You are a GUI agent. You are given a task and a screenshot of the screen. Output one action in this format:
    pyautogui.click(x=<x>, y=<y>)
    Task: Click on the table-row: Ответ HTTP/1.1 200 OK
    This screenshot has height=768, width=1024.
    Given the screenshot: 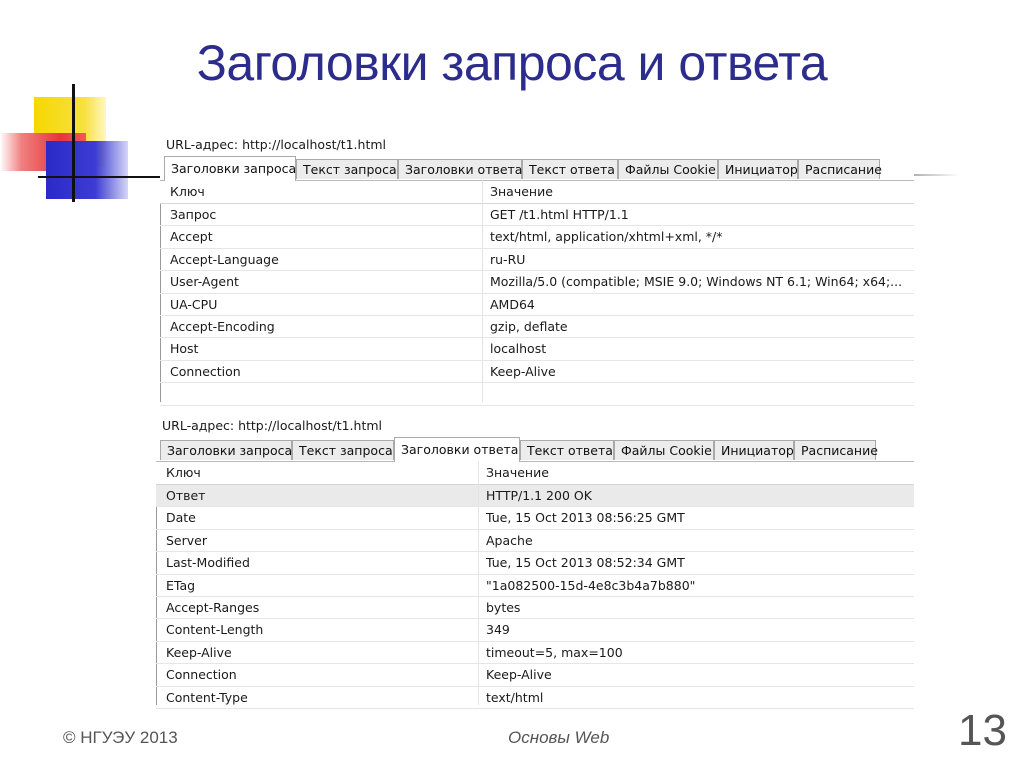 What is the action you would take?
    pyautogui.click(x=535, y=496)
    